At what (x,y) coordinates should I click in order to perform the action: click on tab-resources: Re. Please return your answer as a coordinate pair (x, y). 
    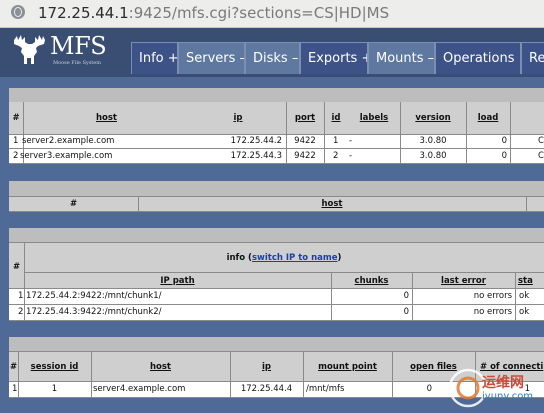
    Looking at the image, I should click on (532, 58).